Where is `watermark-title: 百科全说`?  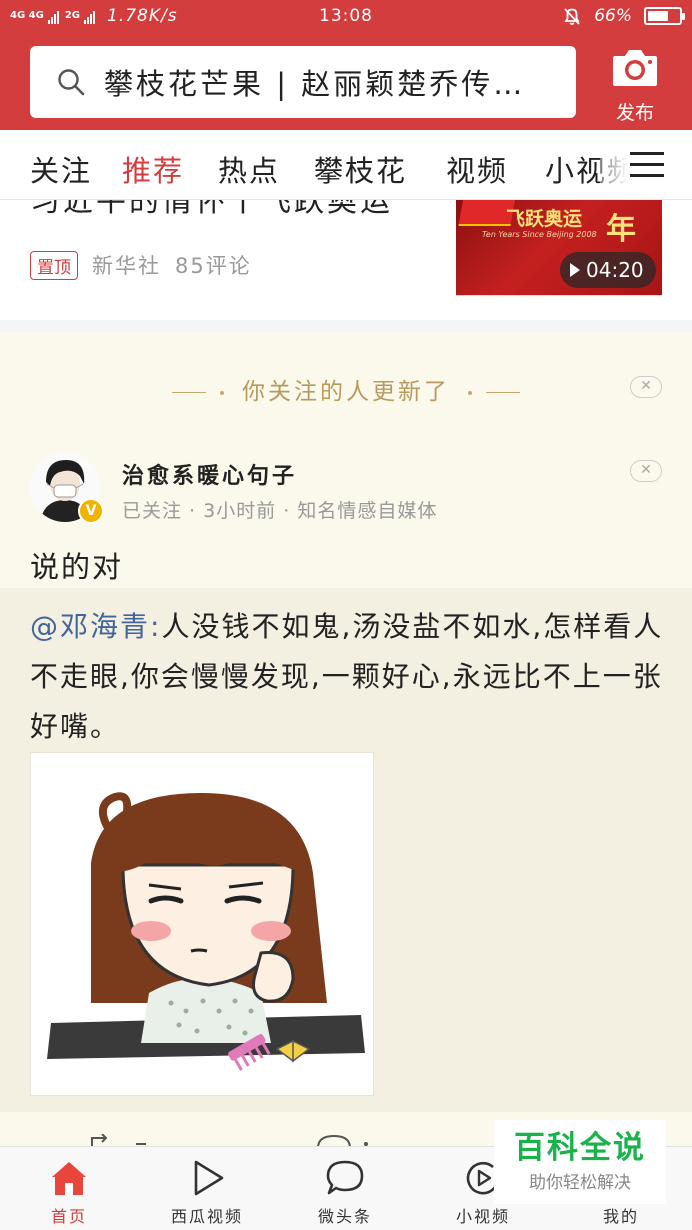
watermark-title: 百科全说 is located at coordinates (580, 1148).